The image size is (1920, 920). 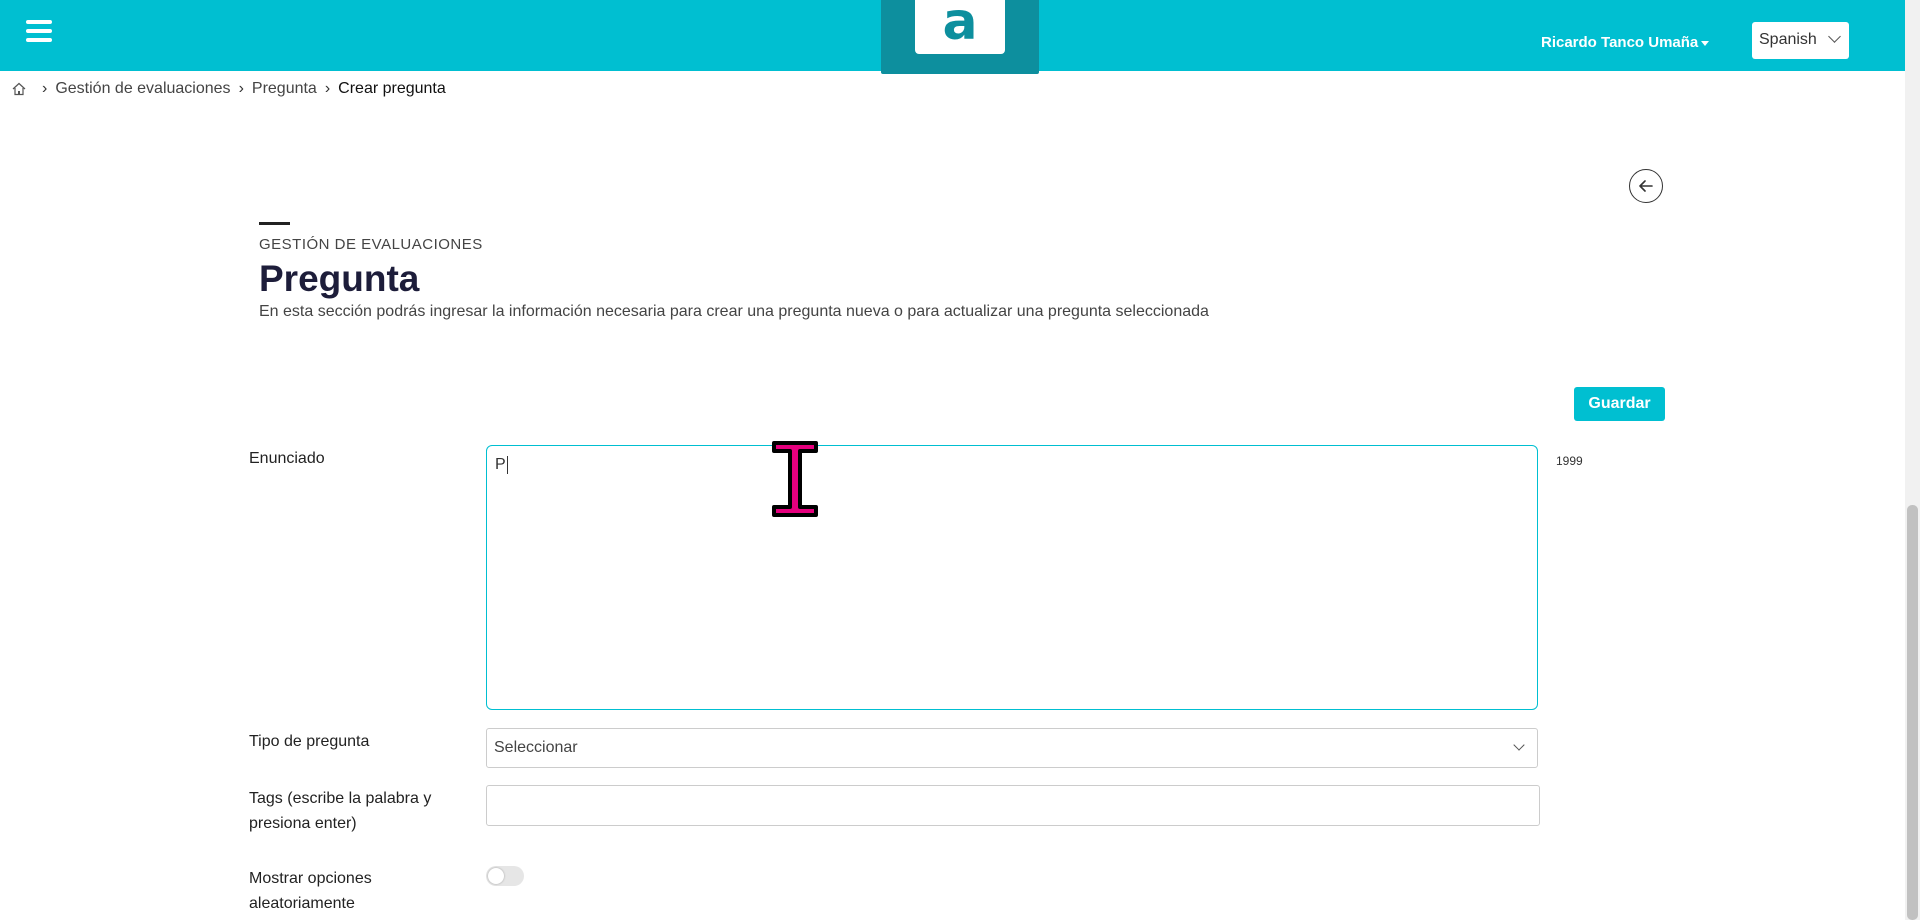 What do you see at coordinates (1912, 712) in the screenshot?
I see `page-scrollbar-thumb` at bounding box center [1912, 712].